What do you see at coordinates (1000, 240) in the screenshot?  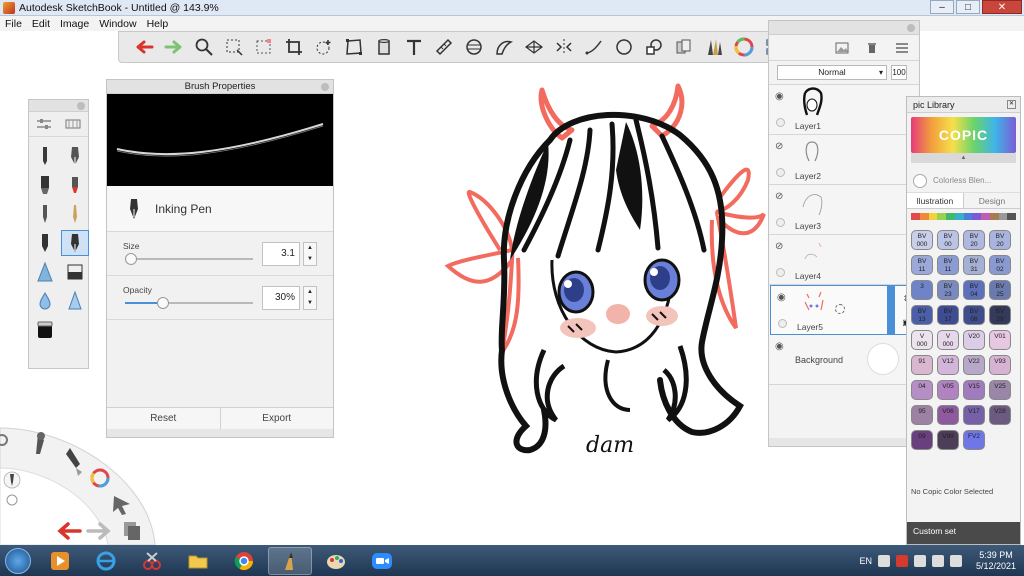 I see `copic-color-chip: BV 20` at bounding box center [1000, 240].